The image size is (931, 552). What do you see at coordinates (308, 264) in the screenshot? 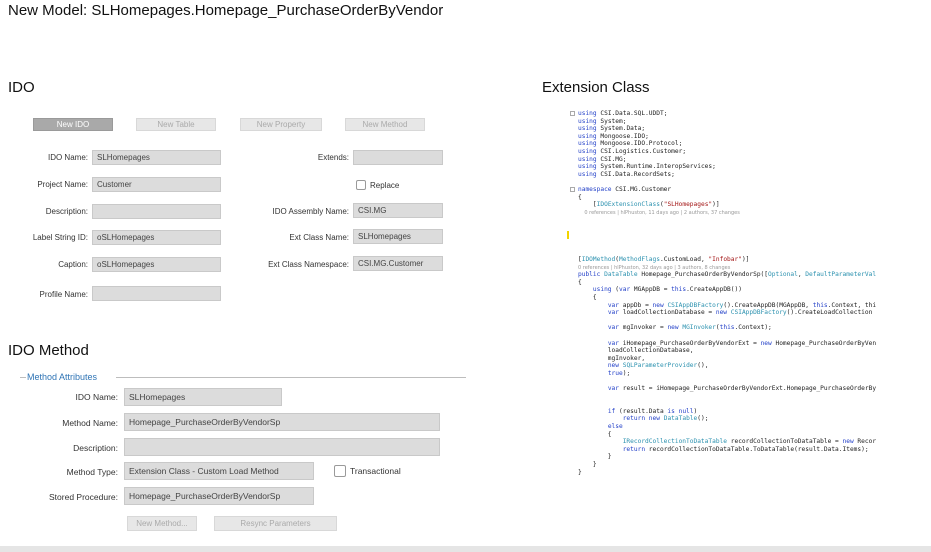
I see `ext-class-namespace-label: Ext Class Namespace:` at bounding box center [308, 264].